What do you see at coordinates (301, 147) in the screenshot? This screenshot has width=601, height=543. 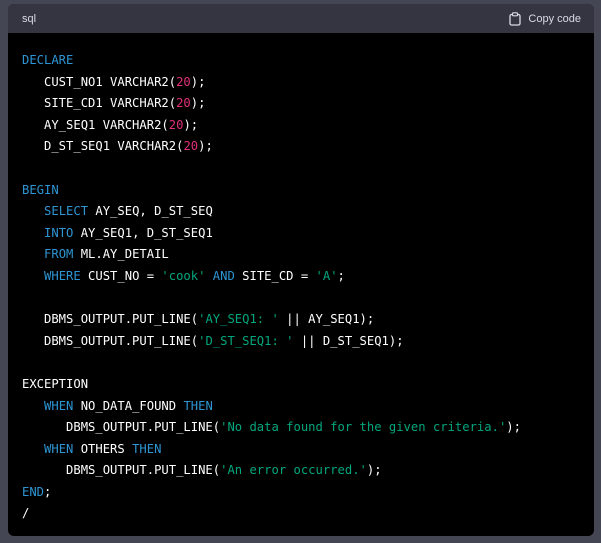 I see `code-line: D_ST_SEQ1 VARCHAR2(20);` at bounding box center [301, 147].